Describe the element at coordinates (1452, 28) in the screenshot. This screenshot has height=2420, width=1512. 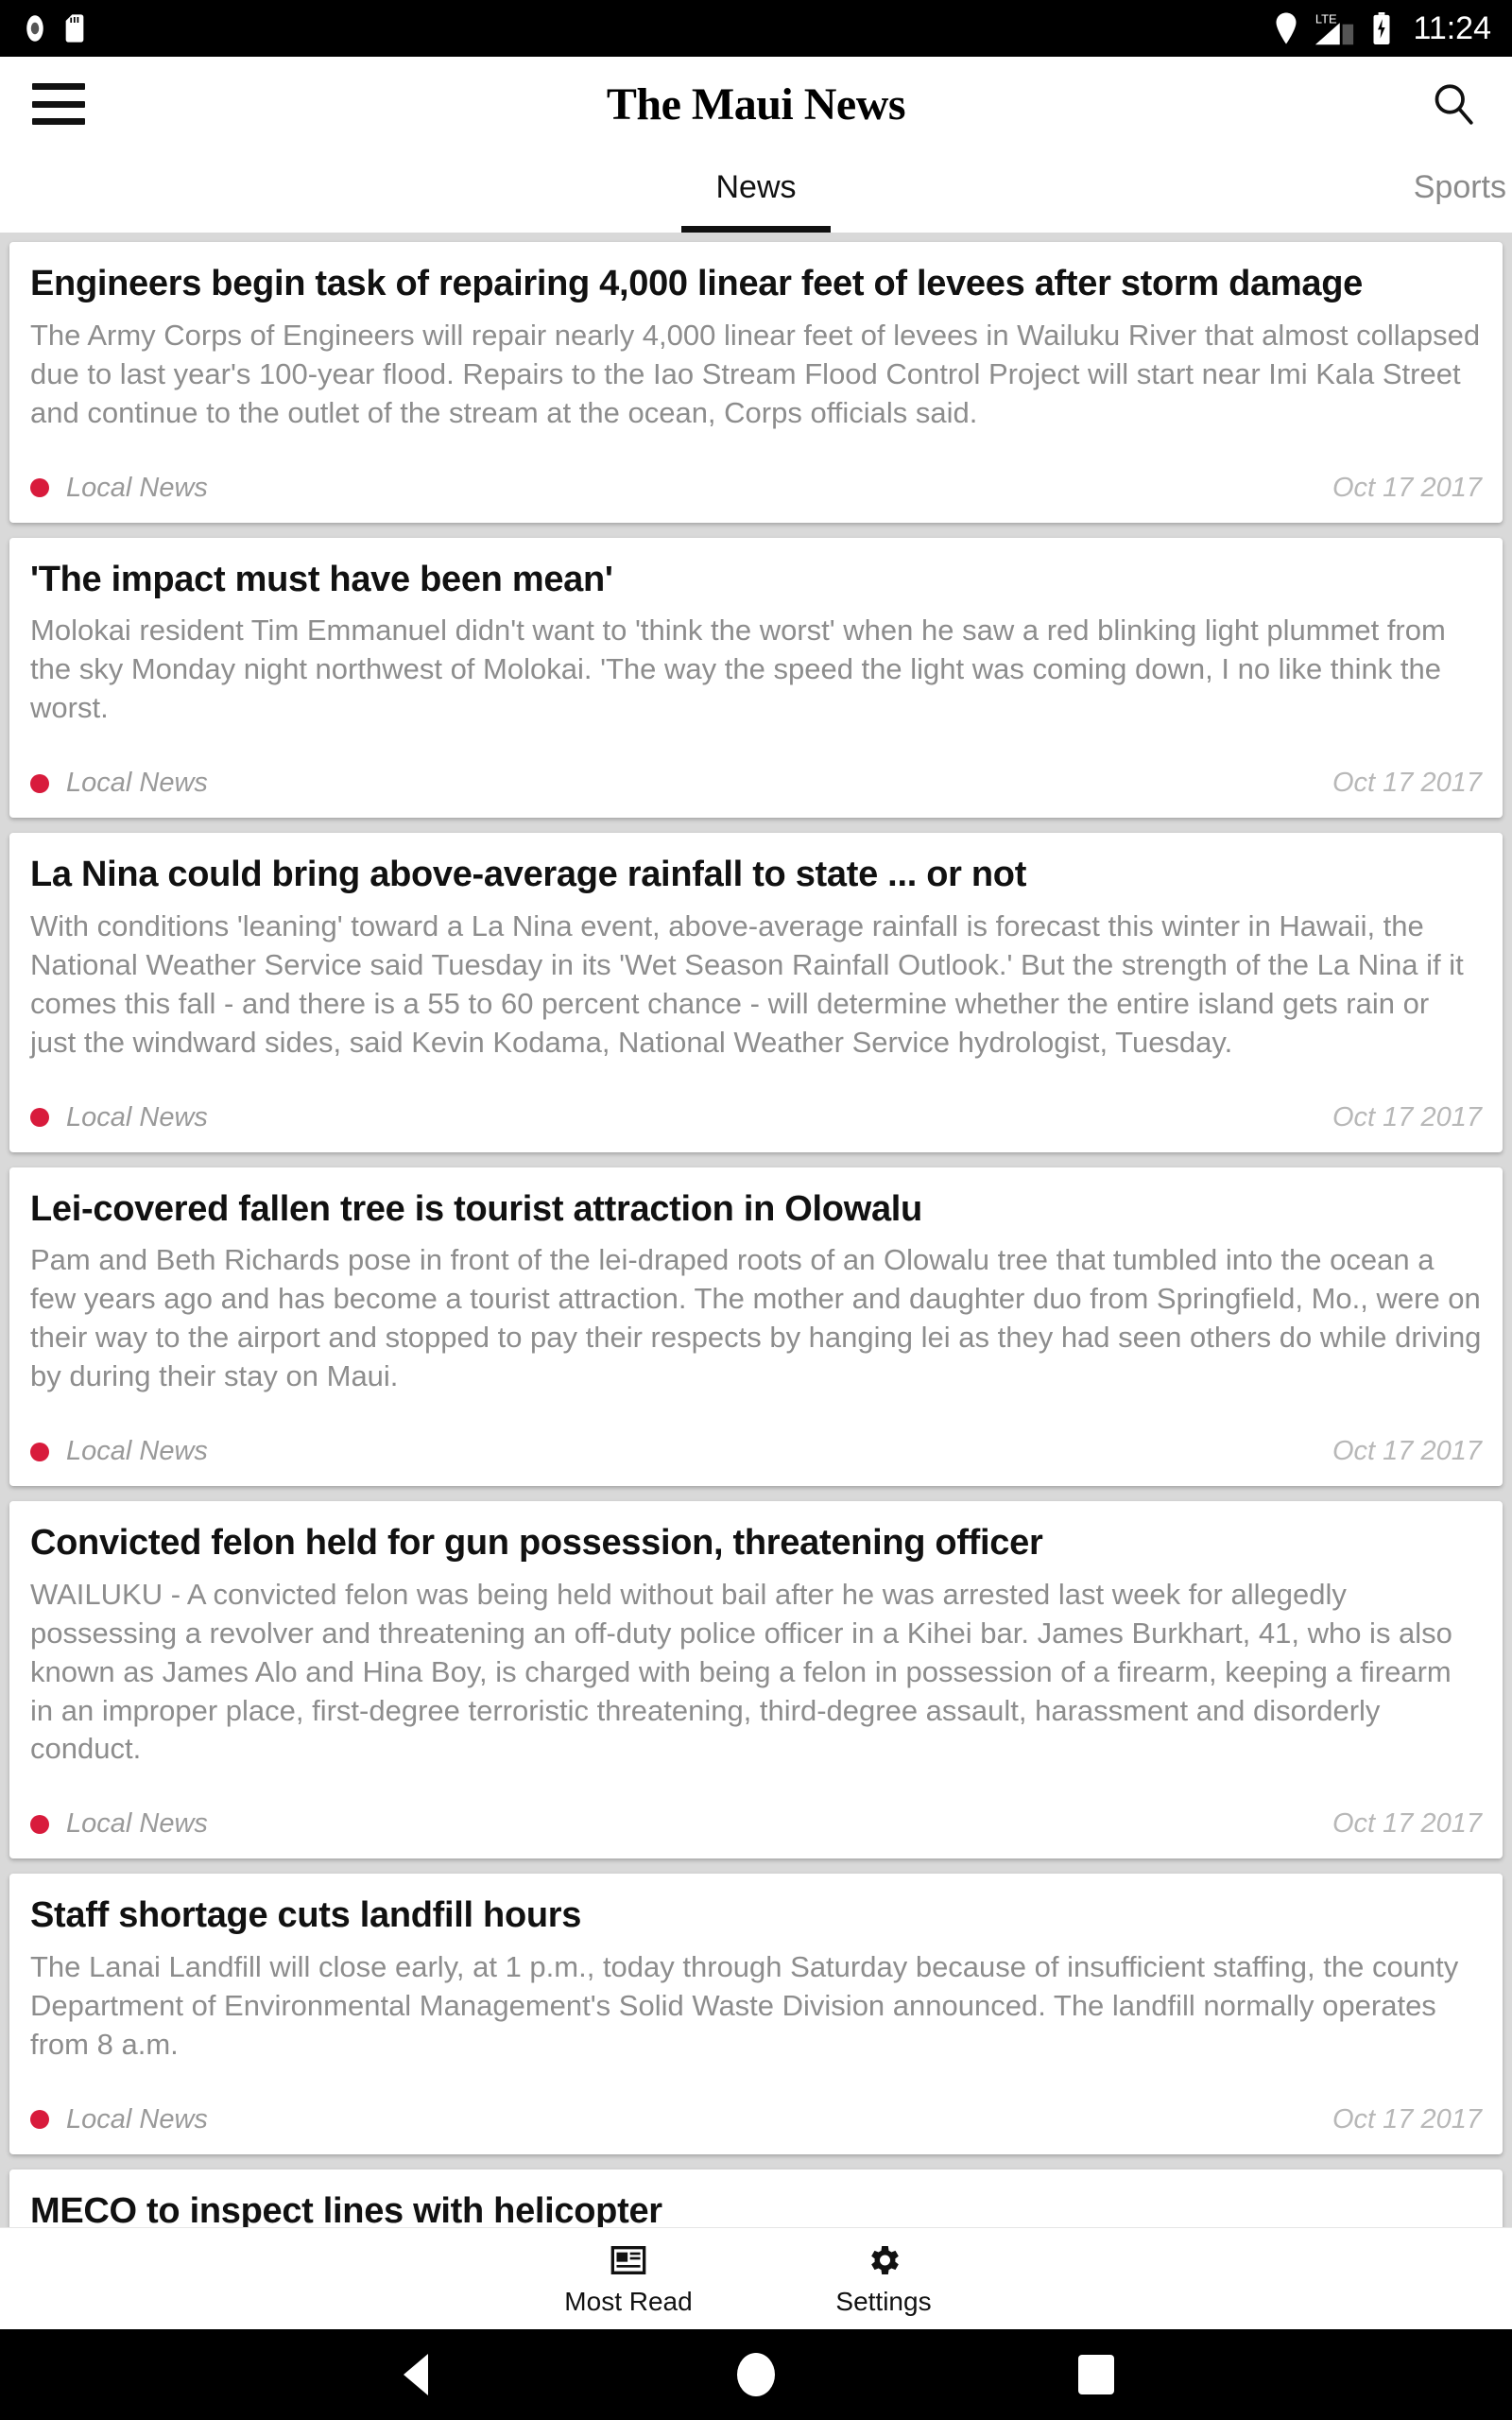
I see `status-bar-clock: 11:24` at that location.